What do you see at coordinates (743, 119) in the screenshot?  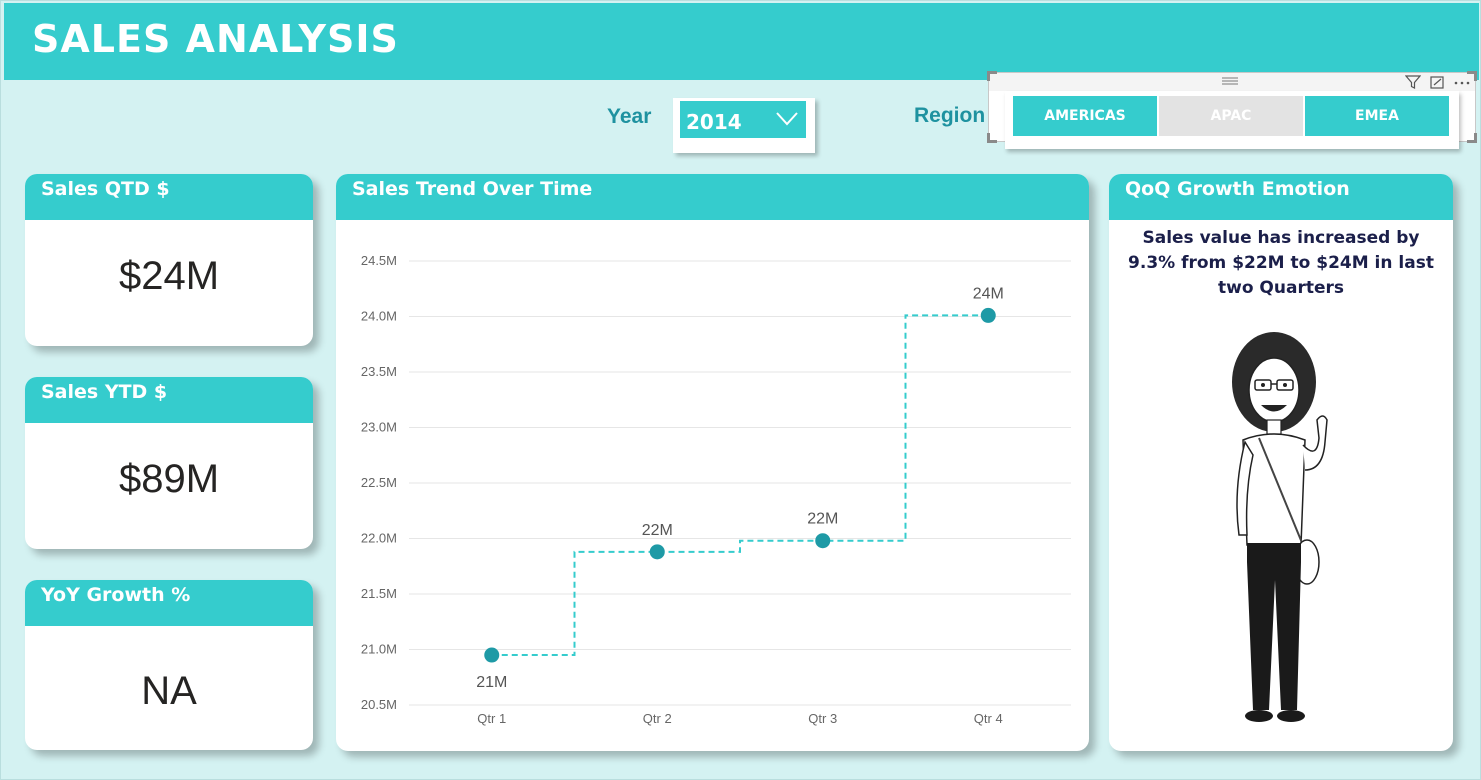 I see `year-select: 2014` at bounding box center [743, 119].